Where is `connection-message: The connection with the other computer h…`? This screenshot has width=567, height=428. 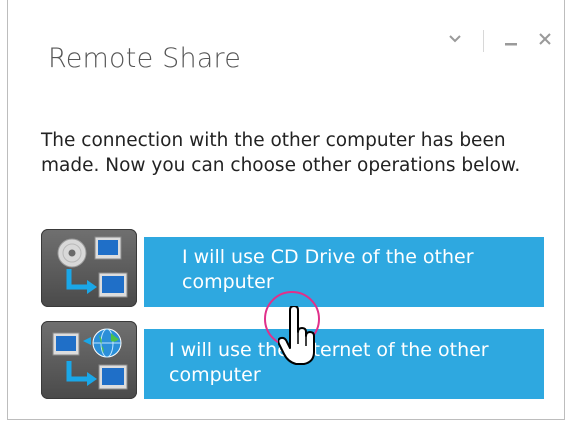 connection-message: The connection with the other computer h… is located at coordinates (281, 153).